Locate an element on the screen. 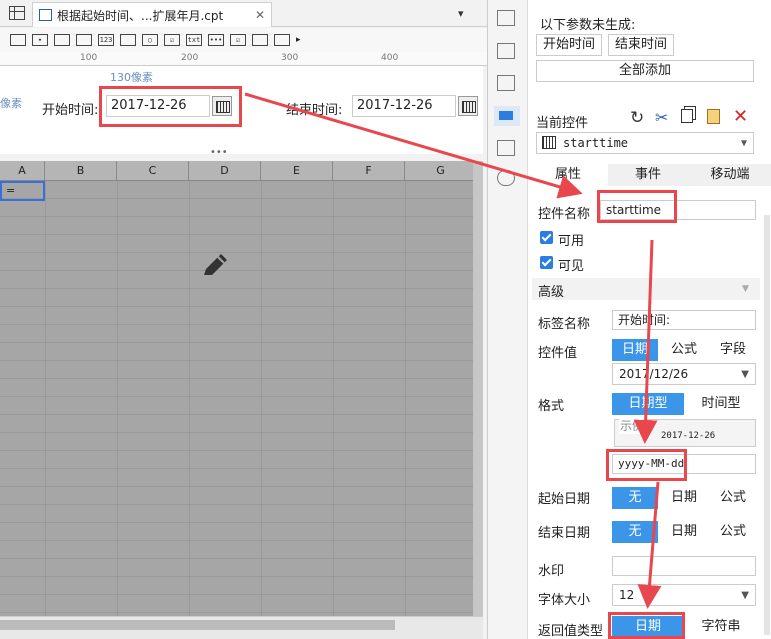  cell-attribute-icon is located at coordinates (506, 18).